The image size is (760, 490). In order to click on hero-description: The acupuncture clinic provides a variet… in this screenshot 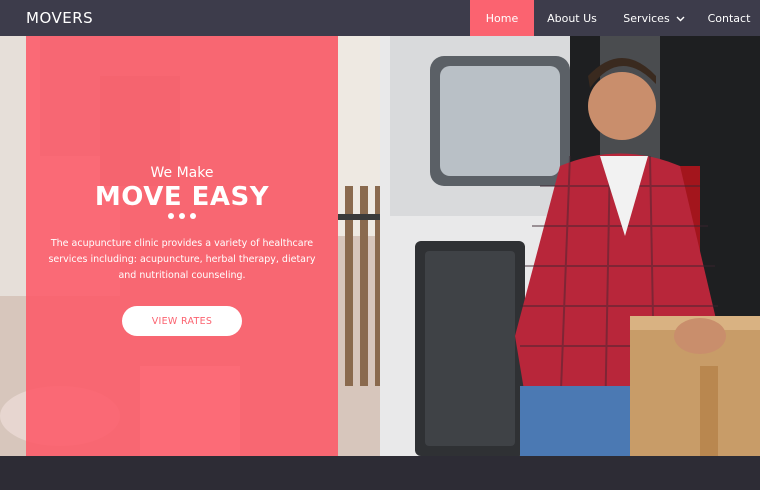, I will do `click(182, 259)`.